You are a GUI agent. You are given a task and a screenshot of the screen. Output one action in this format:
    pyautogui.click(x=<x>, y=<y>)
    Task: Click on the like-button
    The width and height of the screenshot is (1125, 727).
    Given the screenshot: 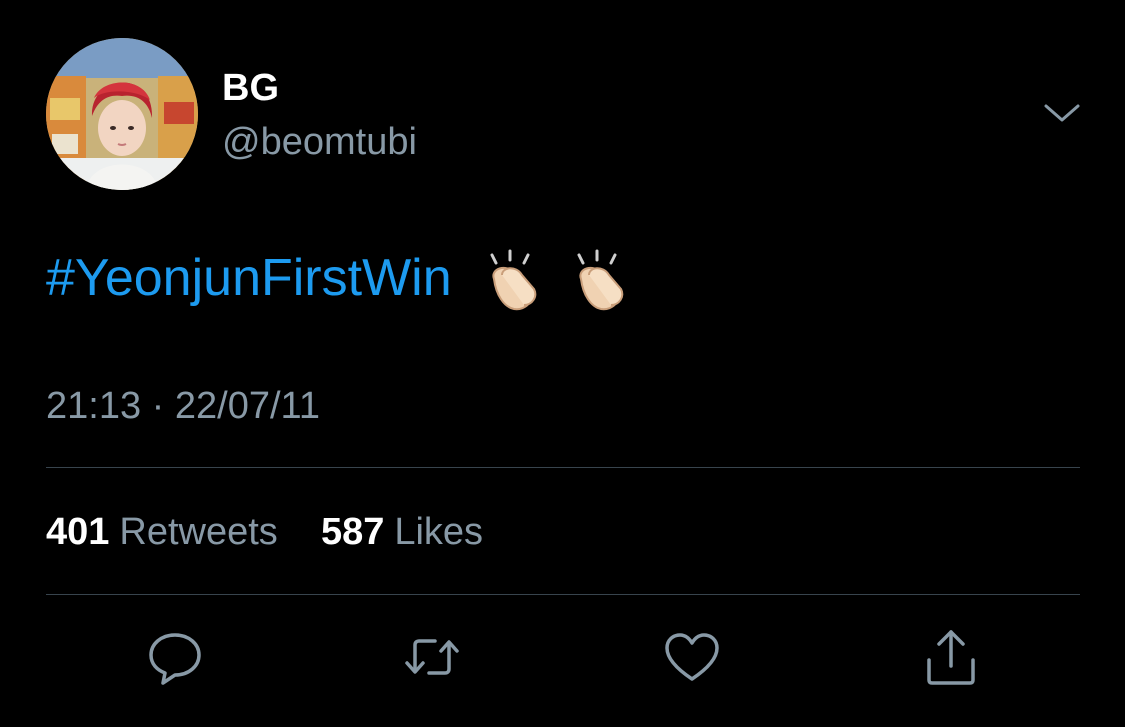 What is the action you would take?
    pyautogui.click(x=692, y=657)
    